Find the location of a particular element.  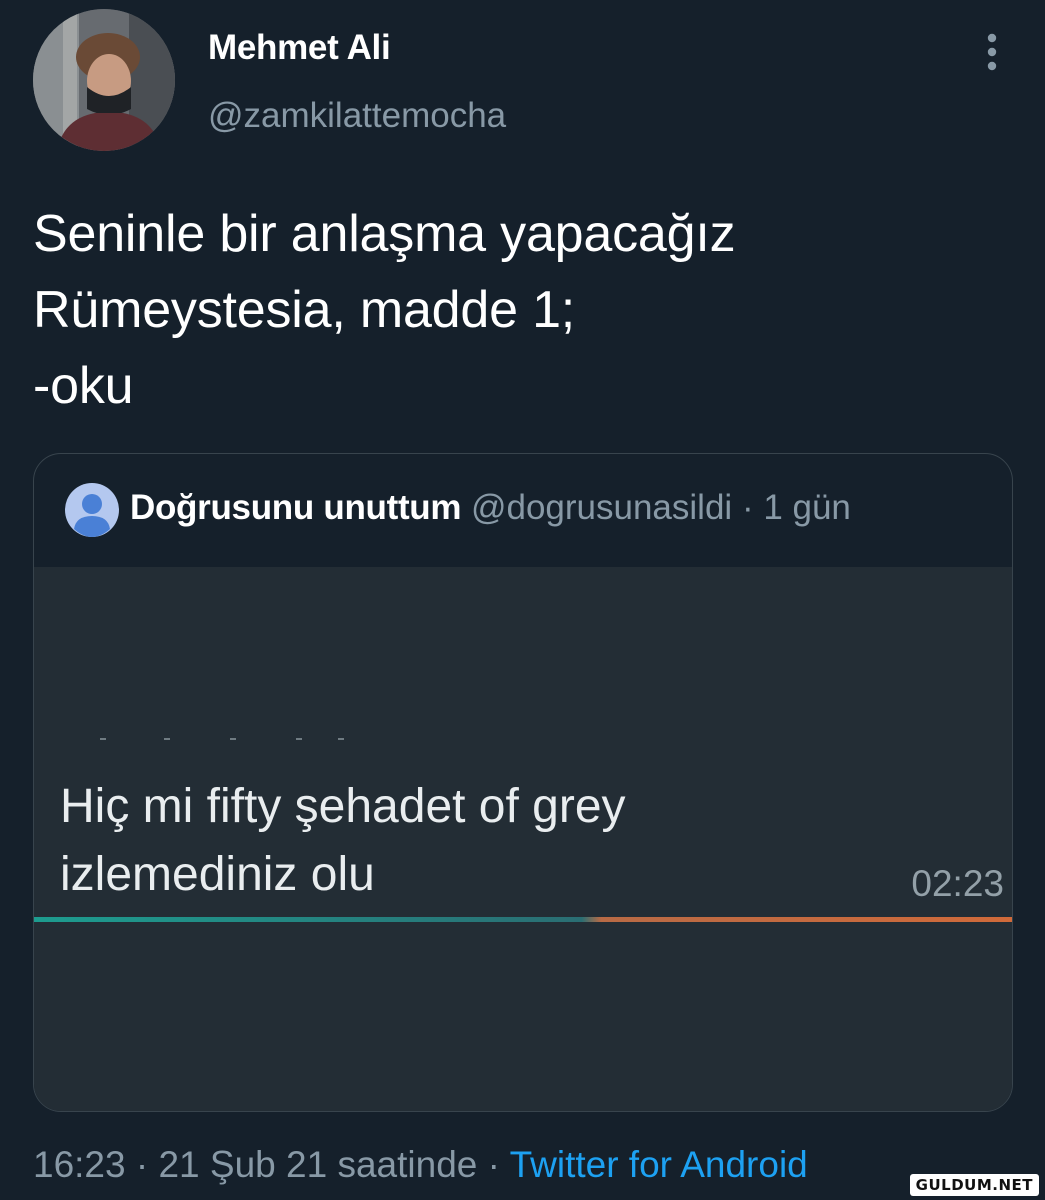

author-handle: @zamkilattemocha is located at coordinates (357, 116).